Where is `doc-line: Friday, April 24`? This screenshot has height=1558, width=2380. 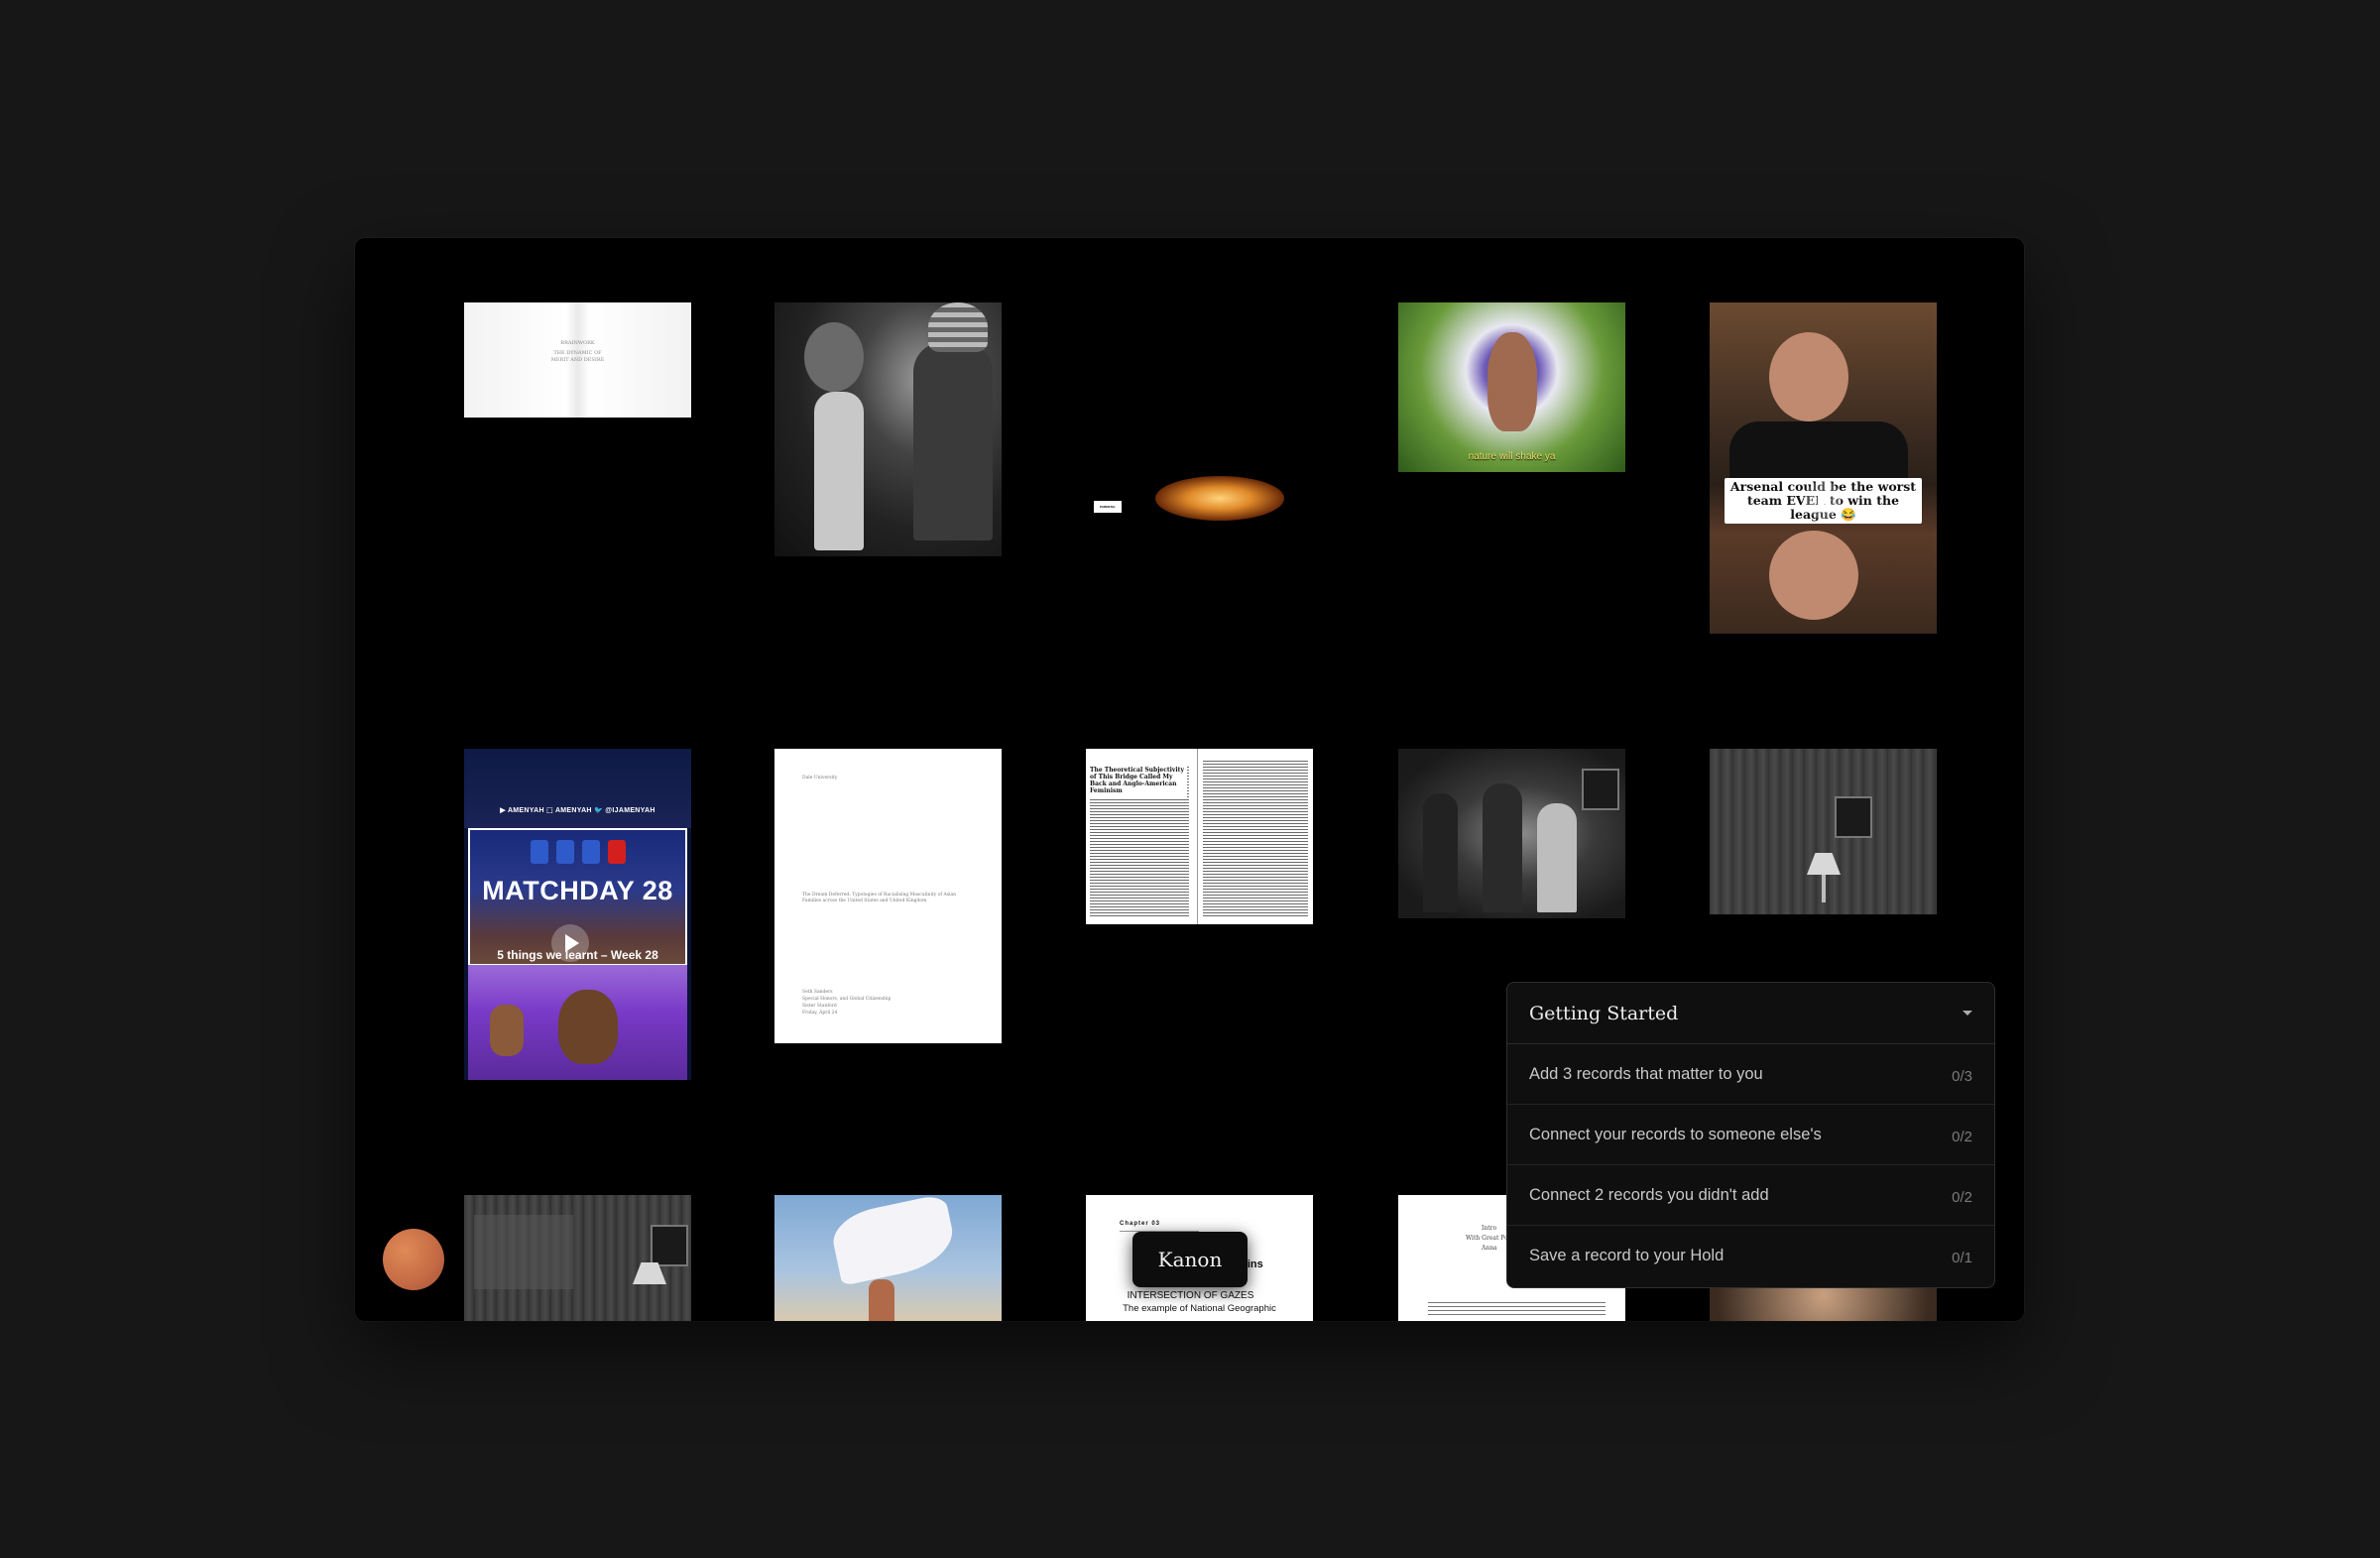 doc-line: Friday, April 24 is located at coordinates (820, 1013).